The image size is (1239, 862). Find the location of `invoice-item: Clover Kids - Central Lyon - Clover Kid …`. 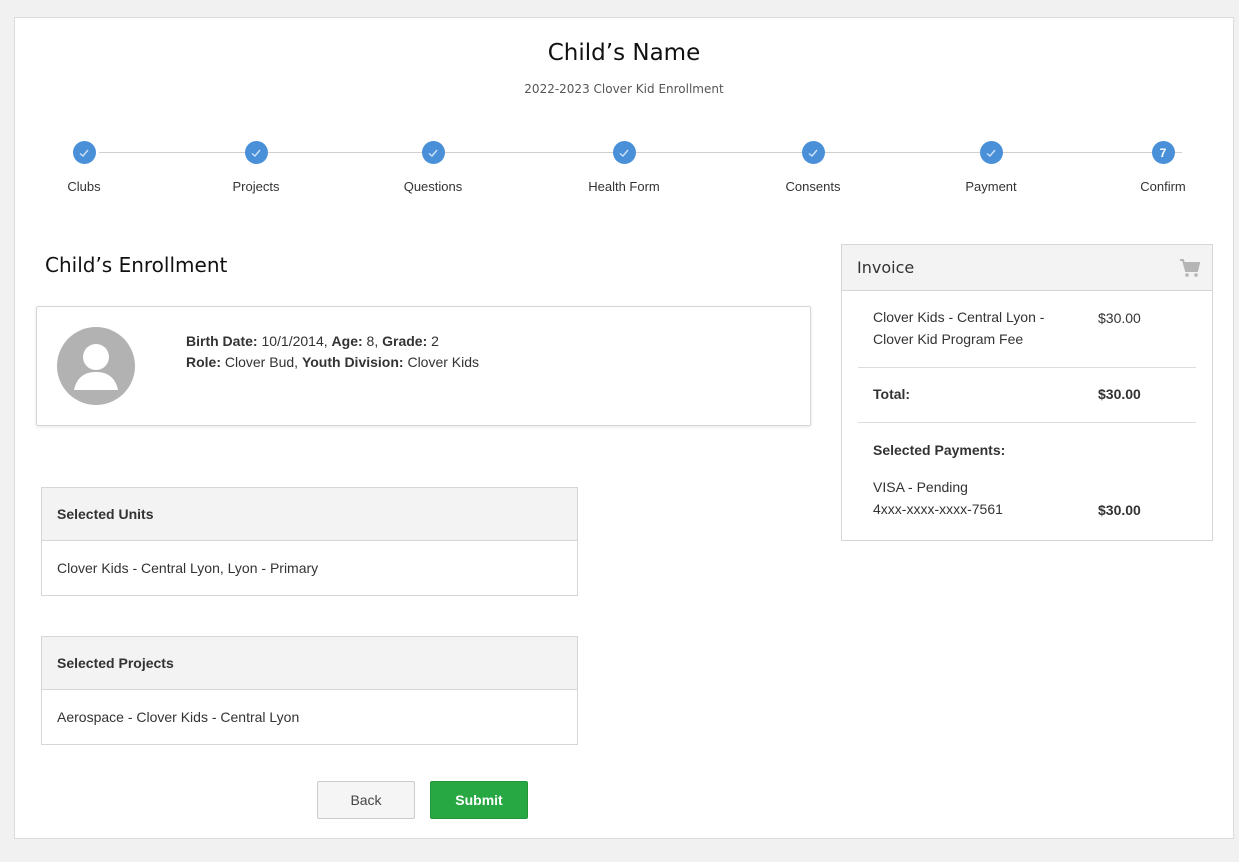

invoice-item: Clover Kids - Central Lyon - Clover Kid … is located at coordinates (958, 328).